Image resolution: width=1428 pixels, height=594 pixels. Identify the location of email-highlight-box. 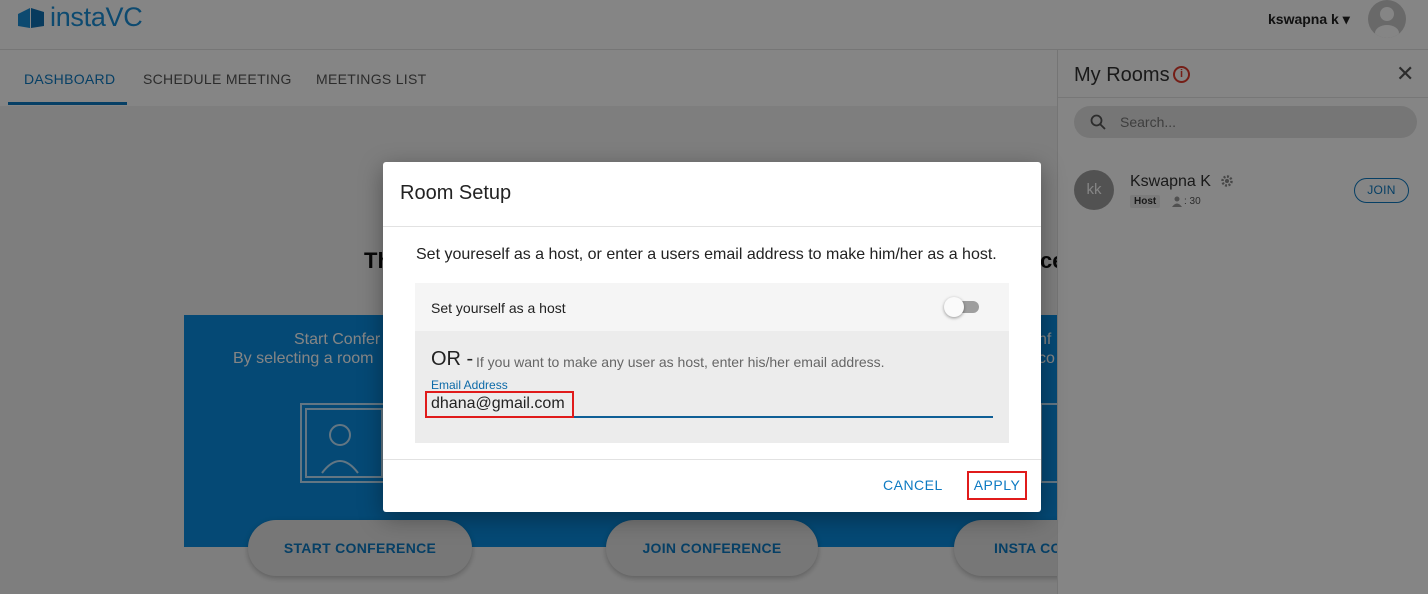
(499, 404).